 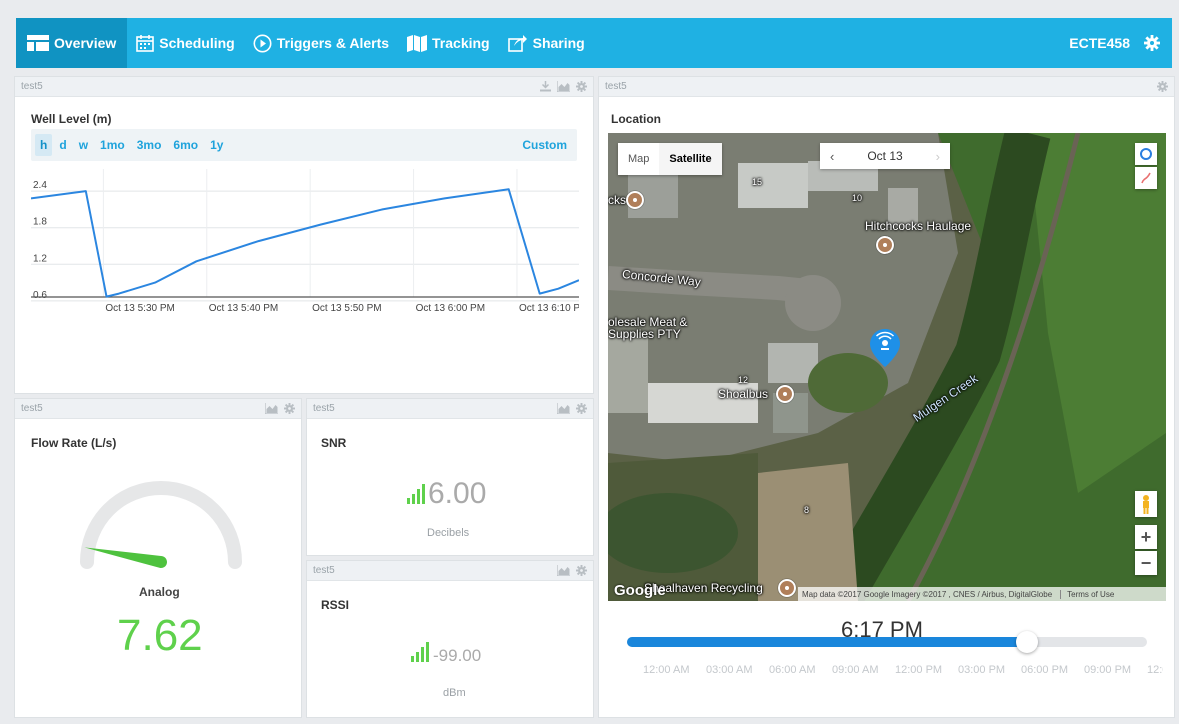 What do you see at coordinates (262, 43) in the screenshot?
I see `play-circle-icon` at bounding box center [262, 43].